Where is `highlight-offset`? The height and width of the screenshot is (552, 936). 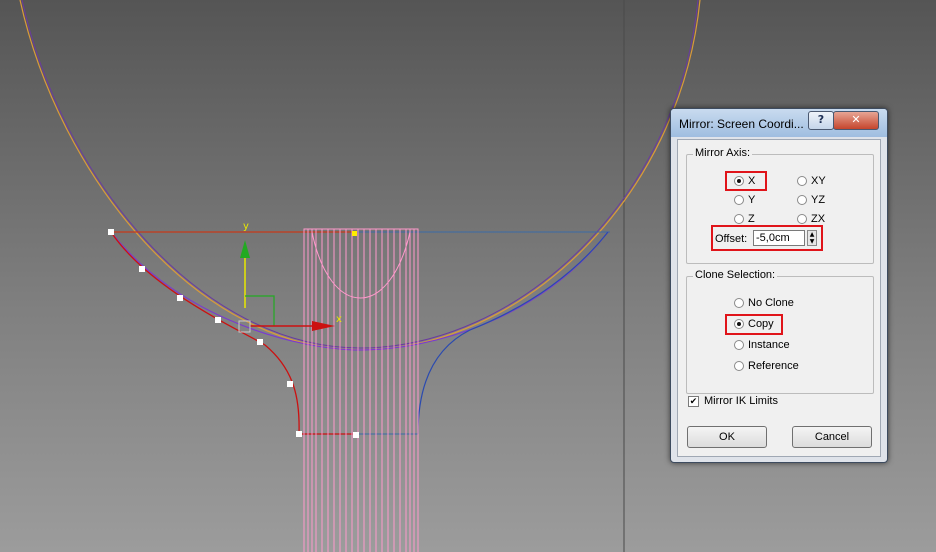
highlight-offset is located at coordinates (767, 238).